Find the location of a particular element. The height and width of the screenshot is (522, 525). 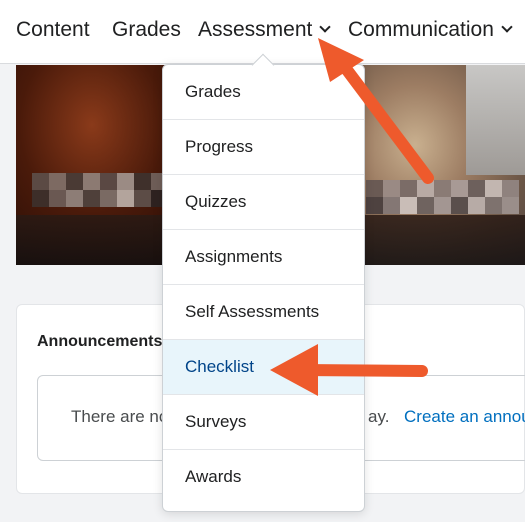

announcements-empty-text-end: ay. is located at coordinates (379, 416).